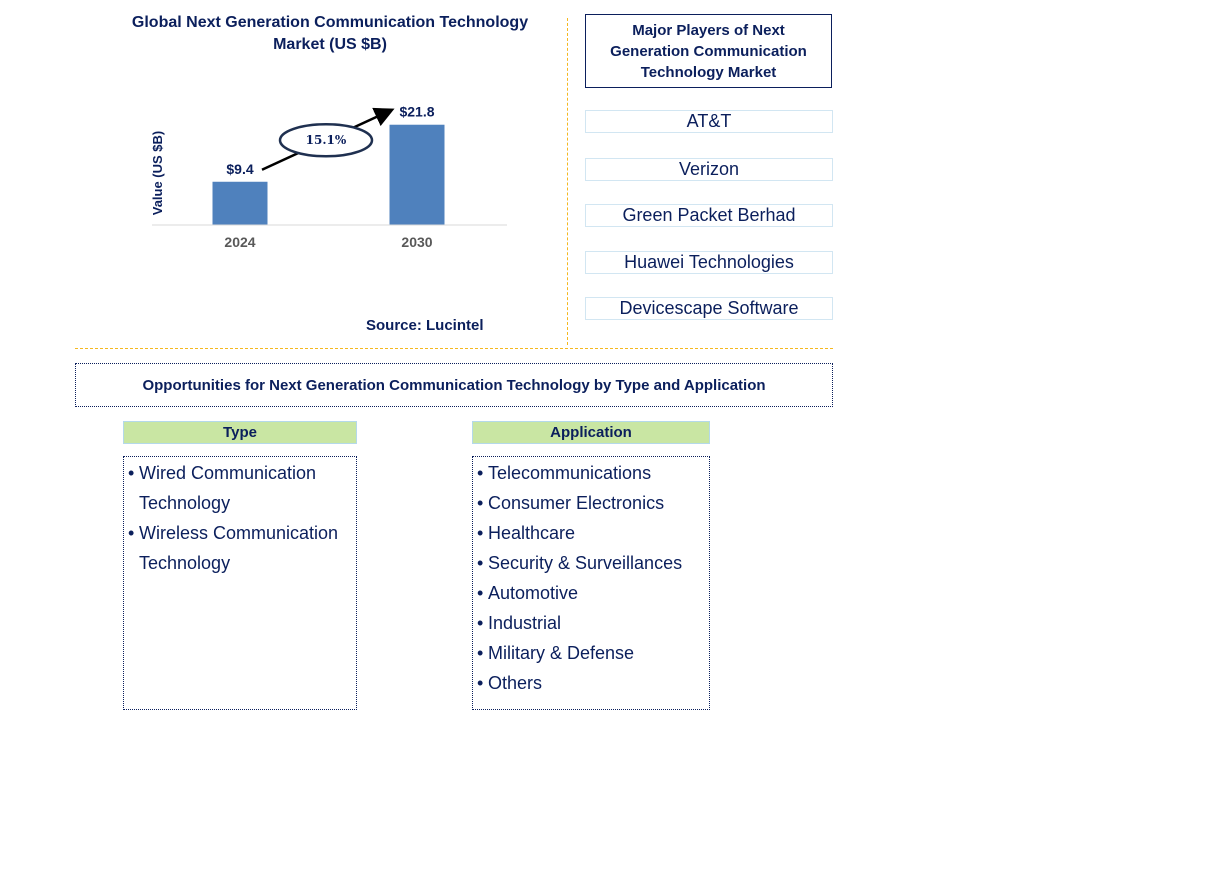  What do you see at coordinates (328, 177) in the screenshot?
I see `bar-chart: Value (US $B) $9.4 2024 $21.8 2030 15.1%` at bounding box center [328, 177].